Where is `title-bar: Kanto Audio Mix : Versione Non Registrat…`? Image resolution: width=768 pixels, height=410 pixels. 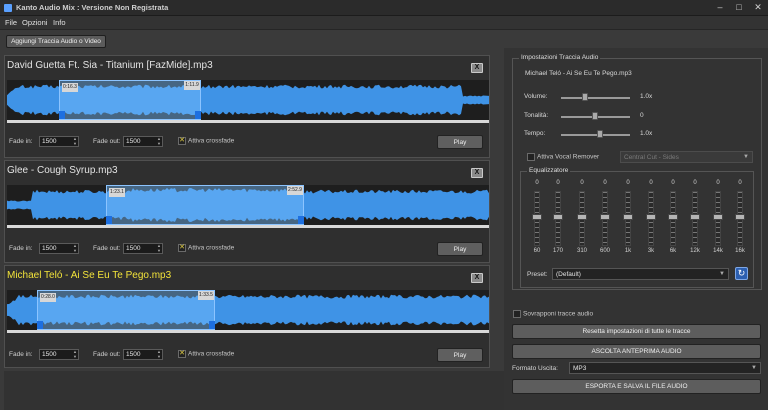
title-bar: Kanto Audio Mix : Versione Non Registrat… is located at coordinates (384, 8).